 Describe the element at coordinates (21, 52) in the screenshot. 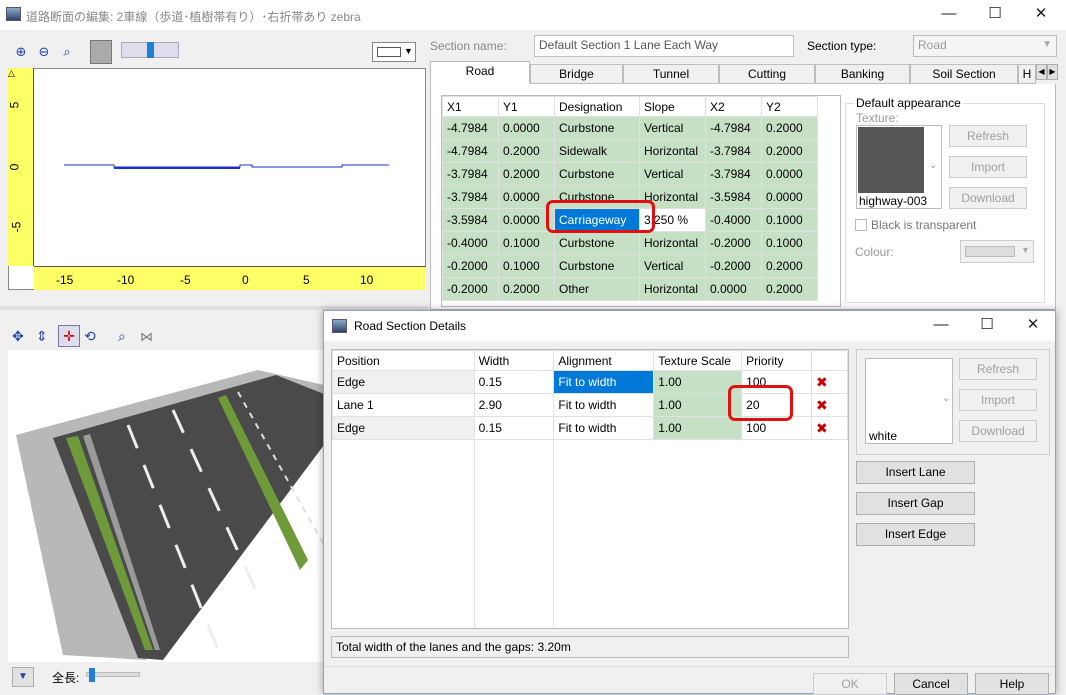

I see `zoom-in-icon: ⊕` at that location.